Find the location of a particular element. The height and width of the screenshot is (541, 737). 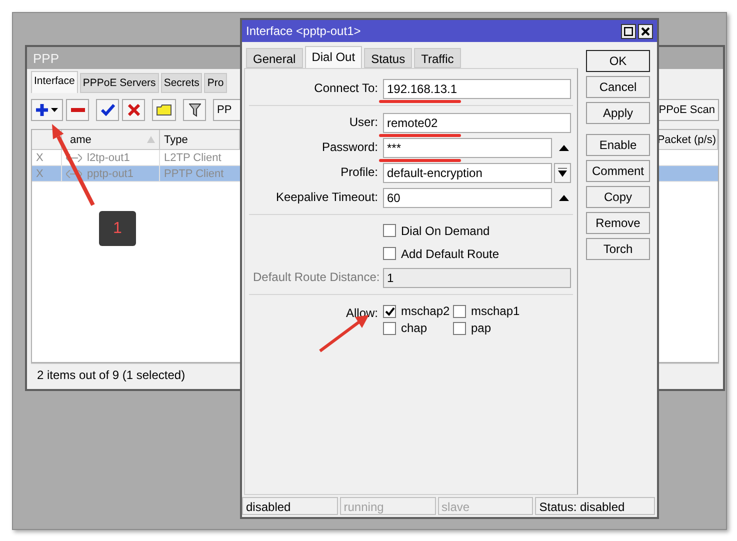

sort-icon is located at coordinates (151, 139).